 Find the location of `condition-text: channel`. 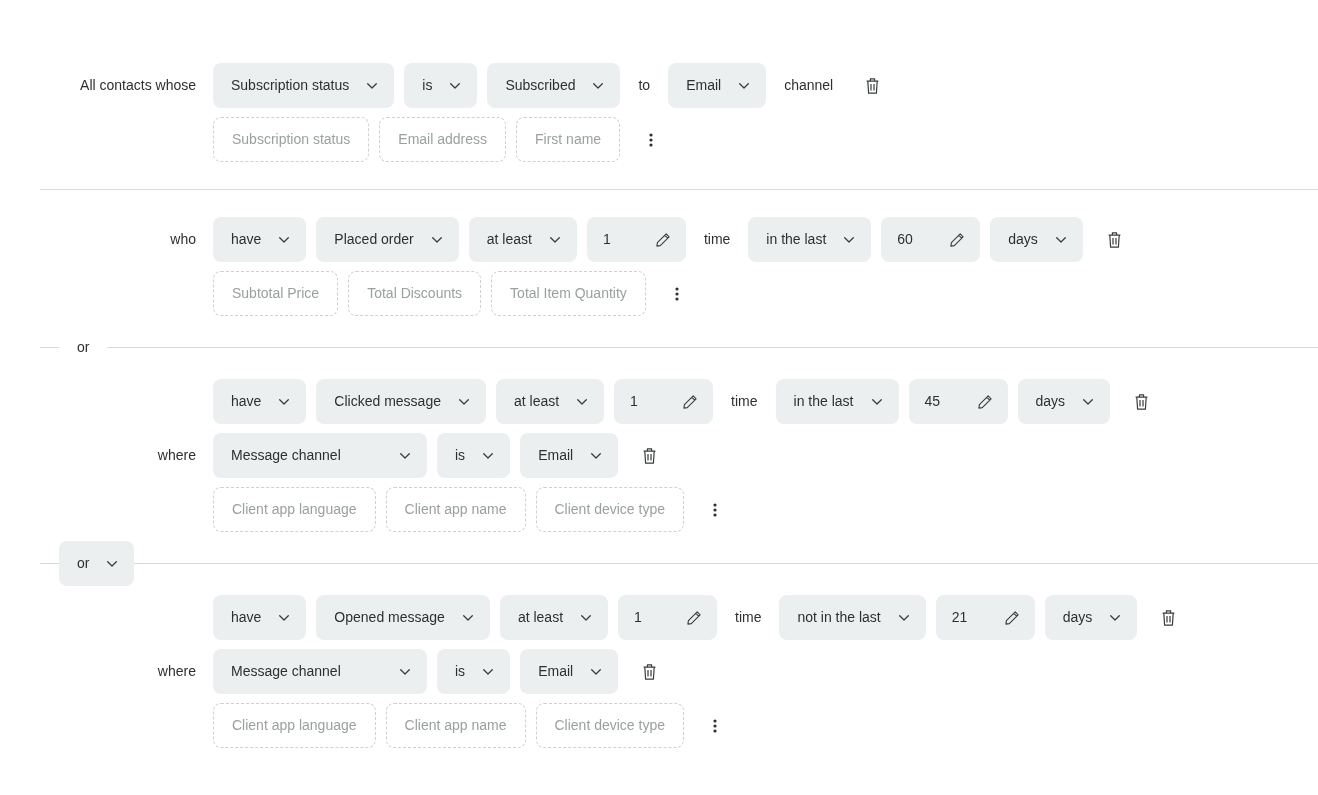

condition-text: channel is located at coordinates (809, 85).